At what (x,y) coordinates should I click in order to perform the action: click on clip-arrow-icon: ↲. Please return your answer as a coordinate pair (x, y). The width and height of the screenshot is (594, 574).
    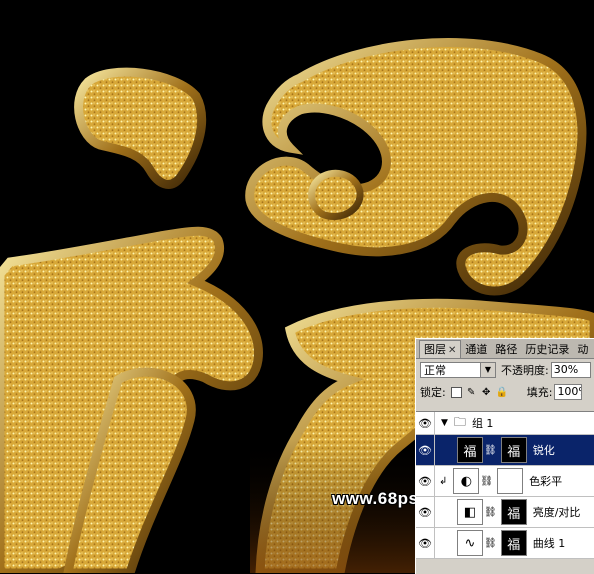
    Looking at the image, I should click on (443, 481).